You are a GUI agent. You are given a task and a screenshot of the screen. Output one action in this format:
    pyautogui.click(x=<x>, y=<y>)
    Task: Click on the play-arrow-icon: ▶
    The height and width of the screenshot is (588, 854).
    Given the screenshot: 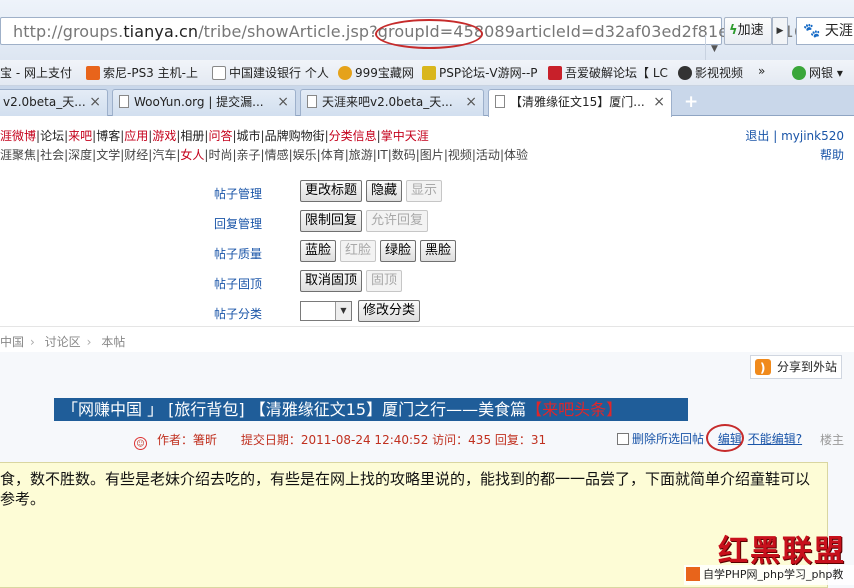 What is the action you would take?
    pyautogui.click(x=780, y=31)
    